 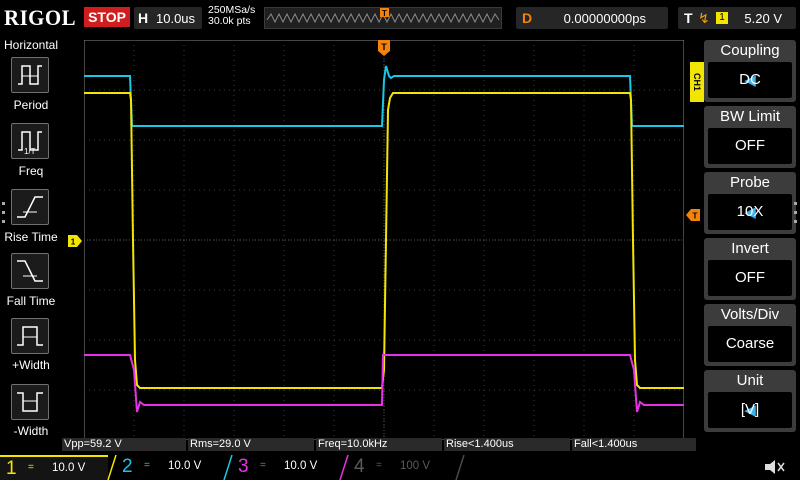 What do you see at coordinates (774, 467) in the screenshot?
I see `speaker-muted-icon` at bounding box center [774, 467].